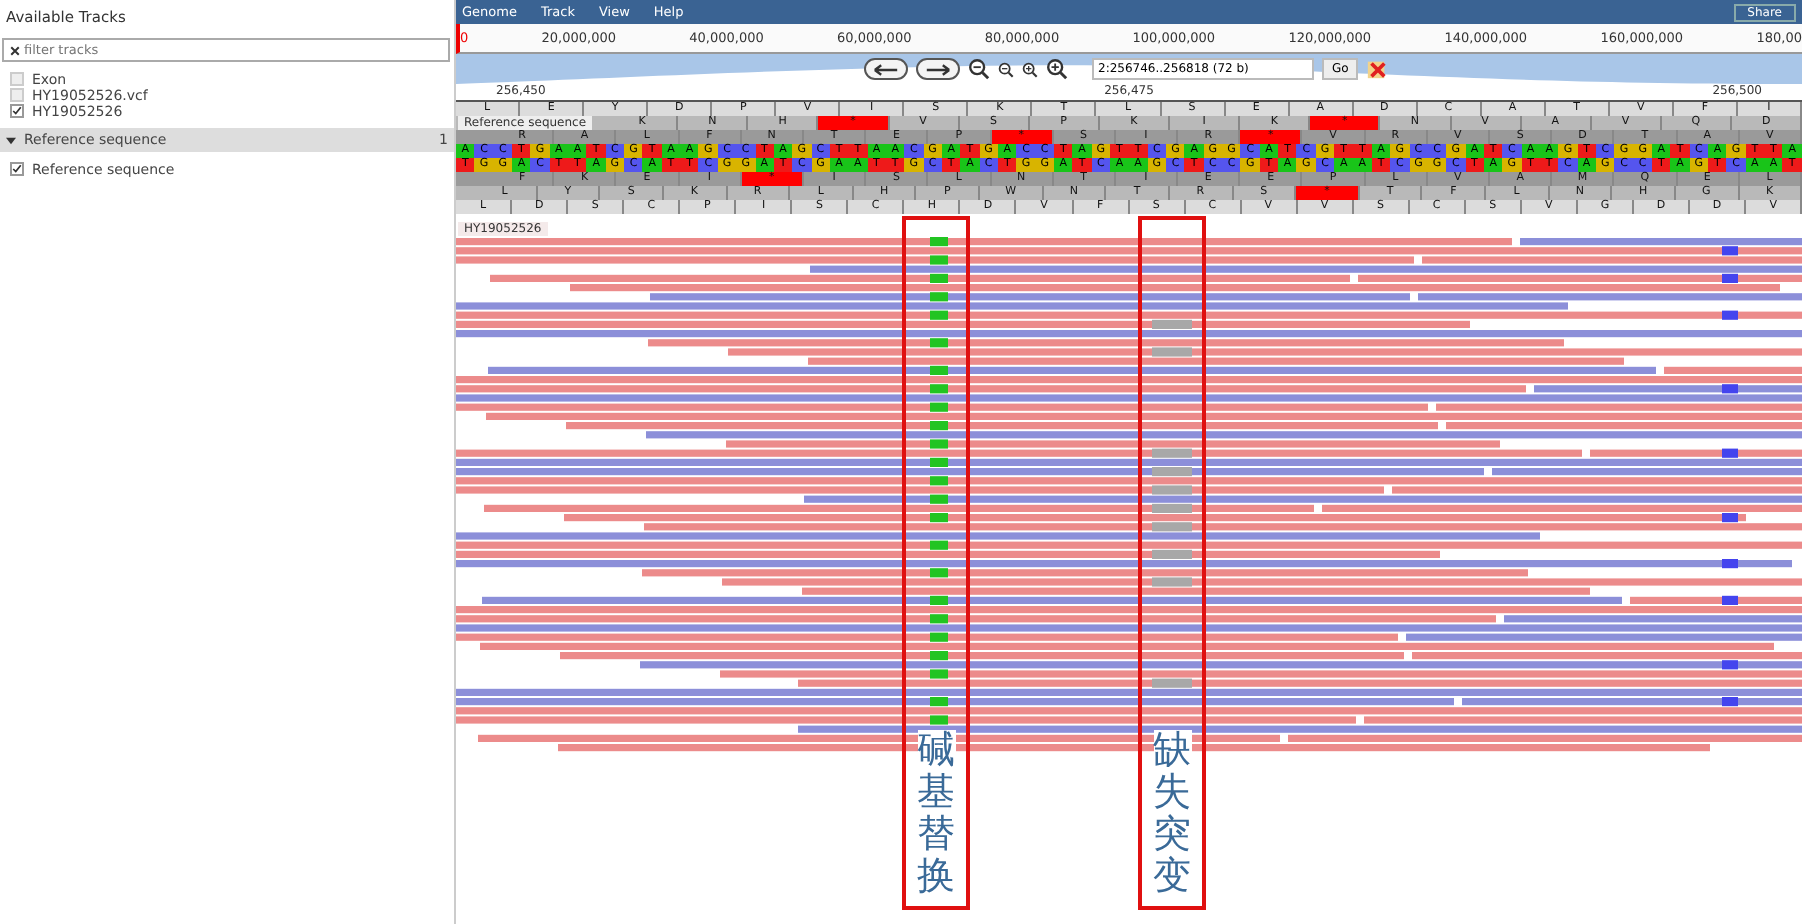 This screenshot has width=1802, height=924. I want to click on annotation-label: 碱基替换, so click(936, 814).